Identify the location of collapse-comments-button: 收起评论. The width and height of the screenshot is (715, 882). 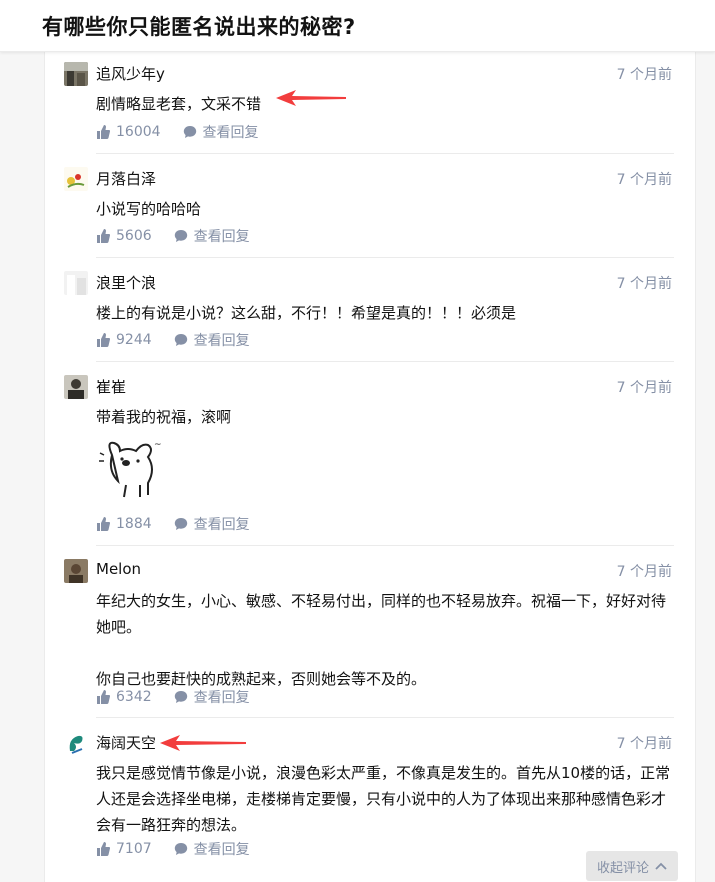
(632, 866).